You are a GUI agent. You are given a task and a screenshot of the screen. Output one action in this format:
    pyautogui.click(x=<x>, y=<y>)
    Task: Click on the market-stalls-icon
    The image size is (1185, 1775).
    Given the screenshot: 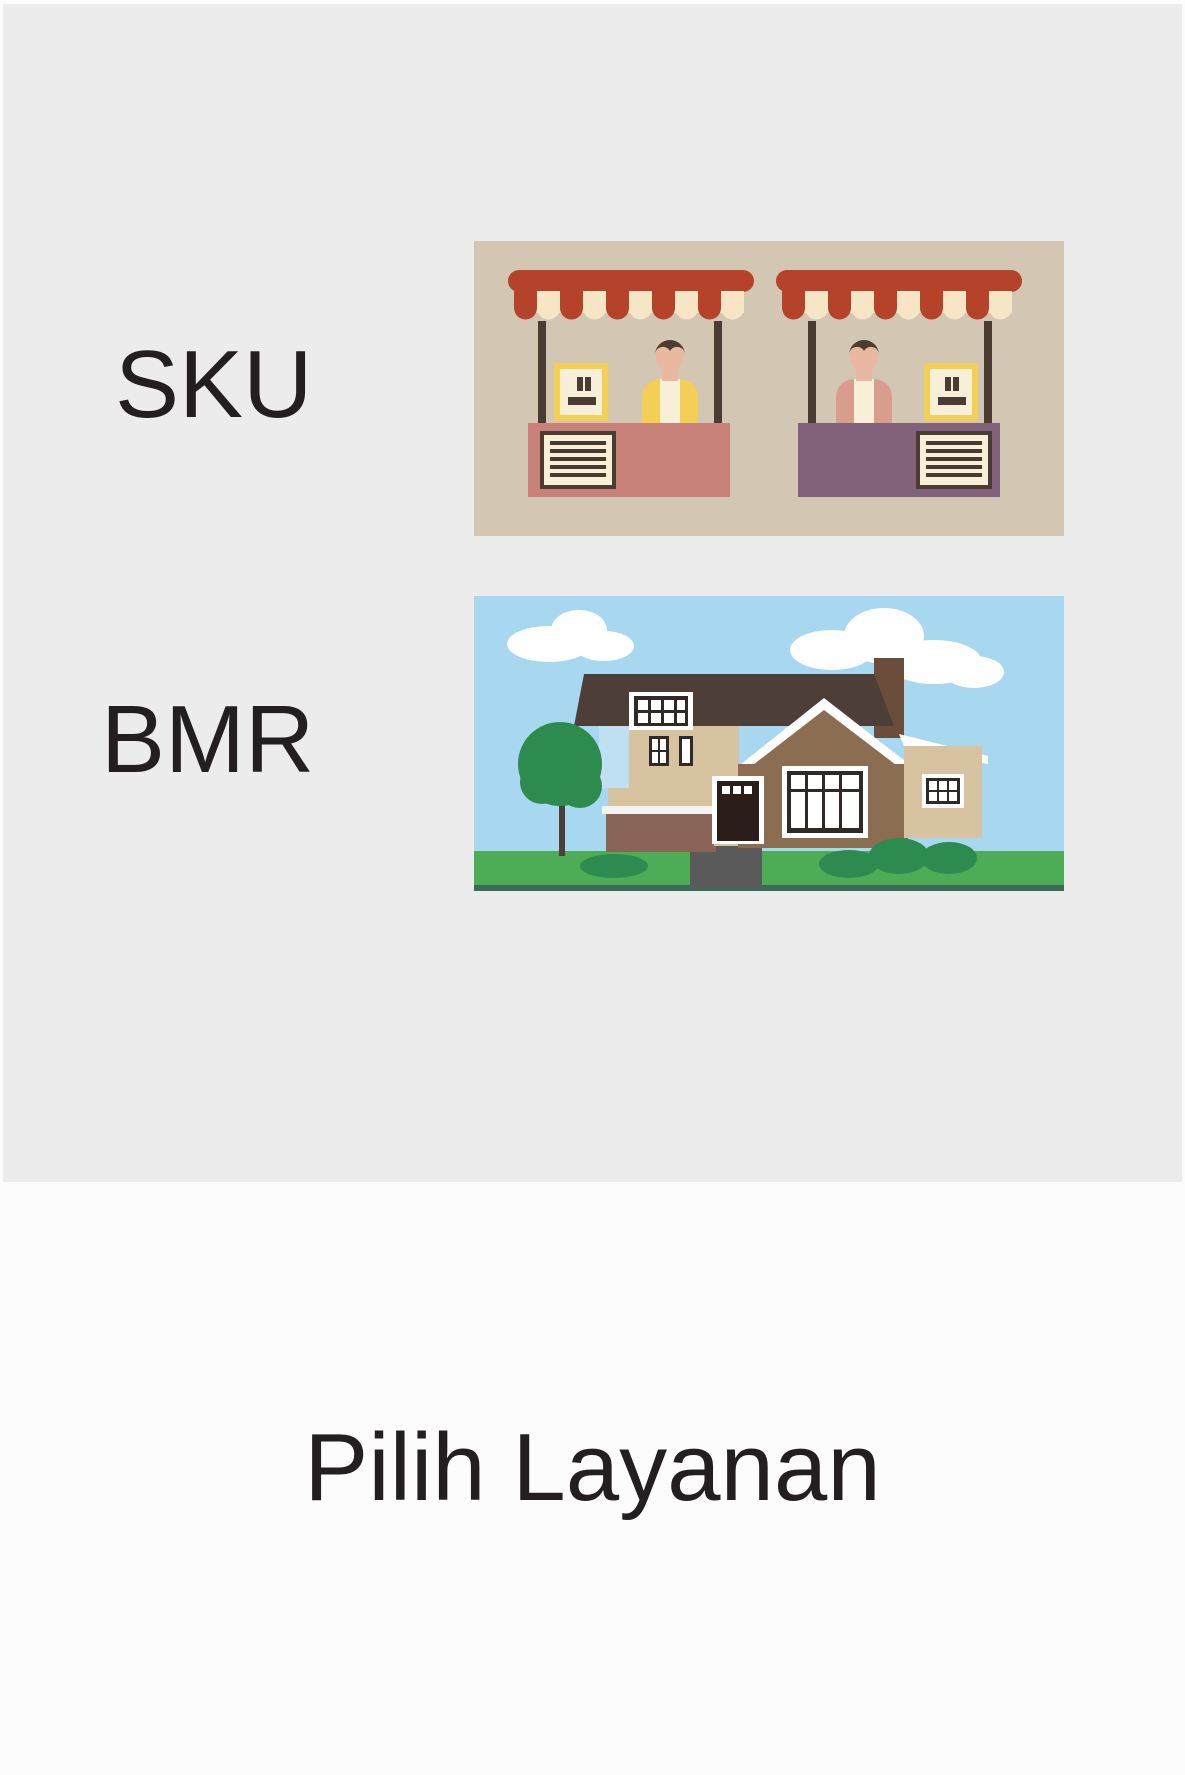 What is the action you would take?
    pyautogui.click(x=769, y=388)
    